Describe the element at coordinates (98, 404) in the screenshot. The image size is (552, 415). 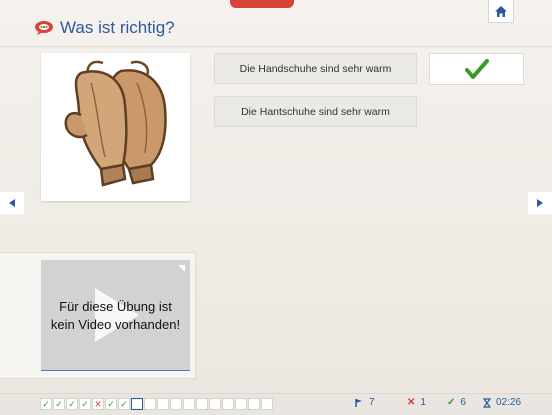
I see `progress-cell-5: ✕` at that location.